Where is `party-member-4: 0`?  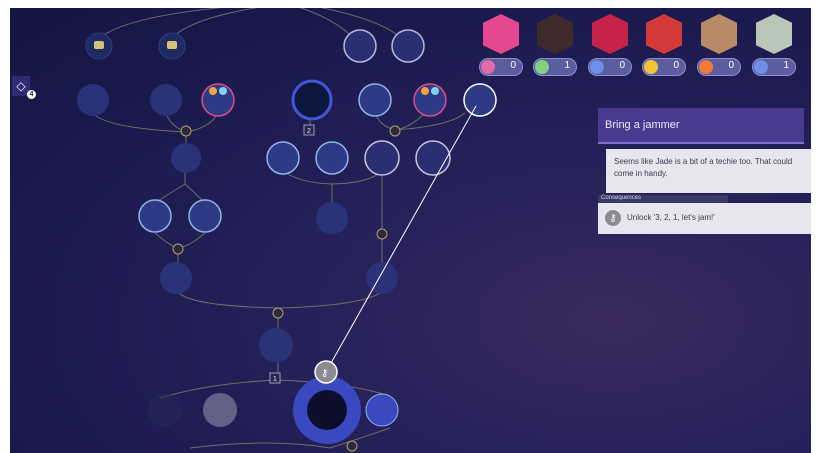 party-member-4: 0 is located at coordinates (664, 46).